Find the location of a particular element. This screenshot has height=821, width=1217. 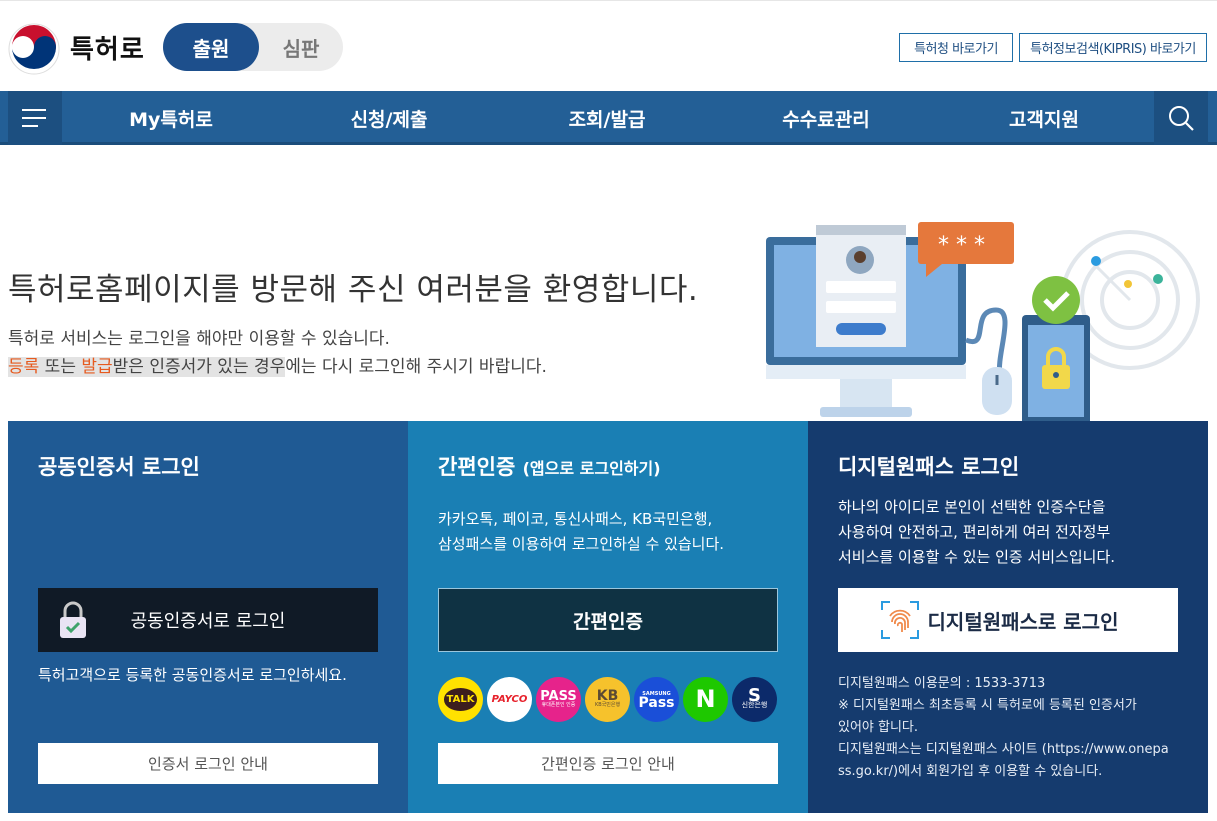

cert-login-button: 공동인증서로 로그인 is located at coordinates (208, 620).